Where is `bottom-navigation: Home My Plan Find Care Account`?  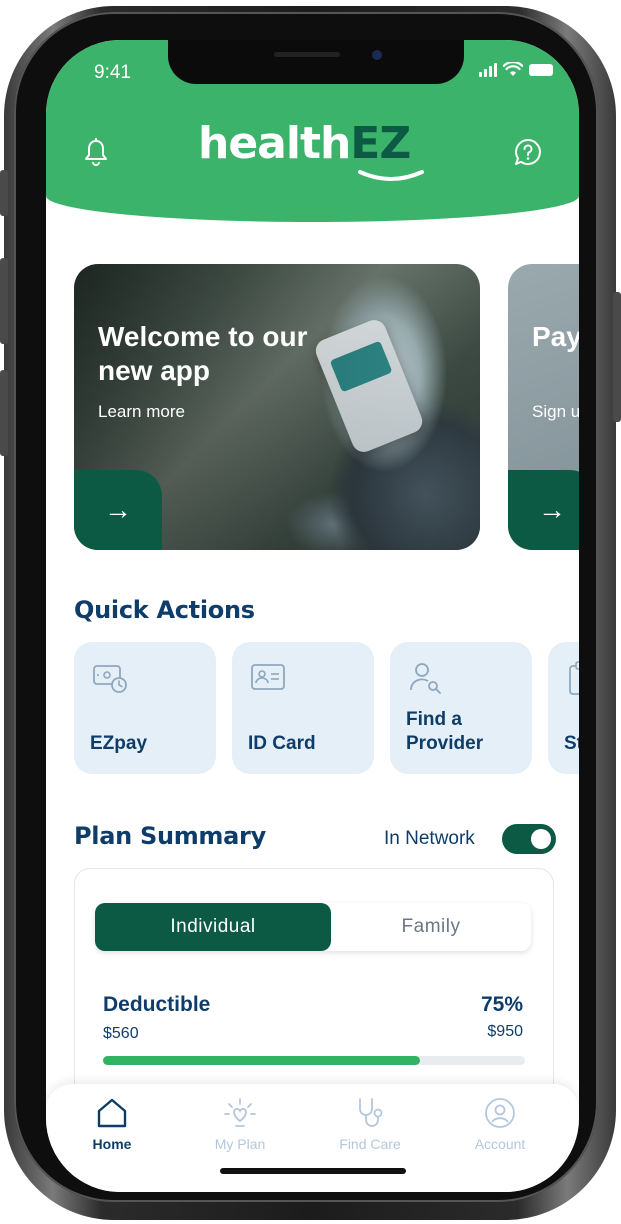
bottom-navigation: Home My Plan Find Care Account is located at coordinates (312, 1138).